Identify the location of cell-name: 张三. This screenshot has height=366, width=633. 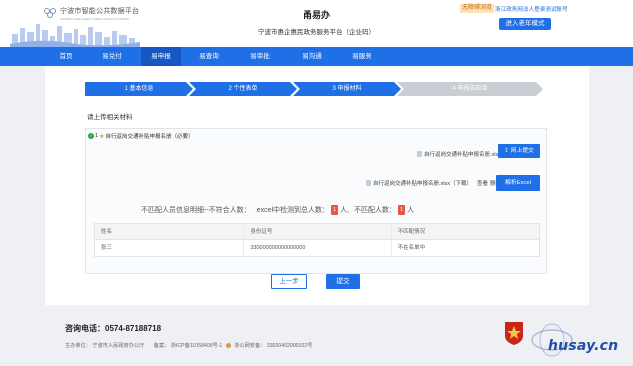
(170, 248).